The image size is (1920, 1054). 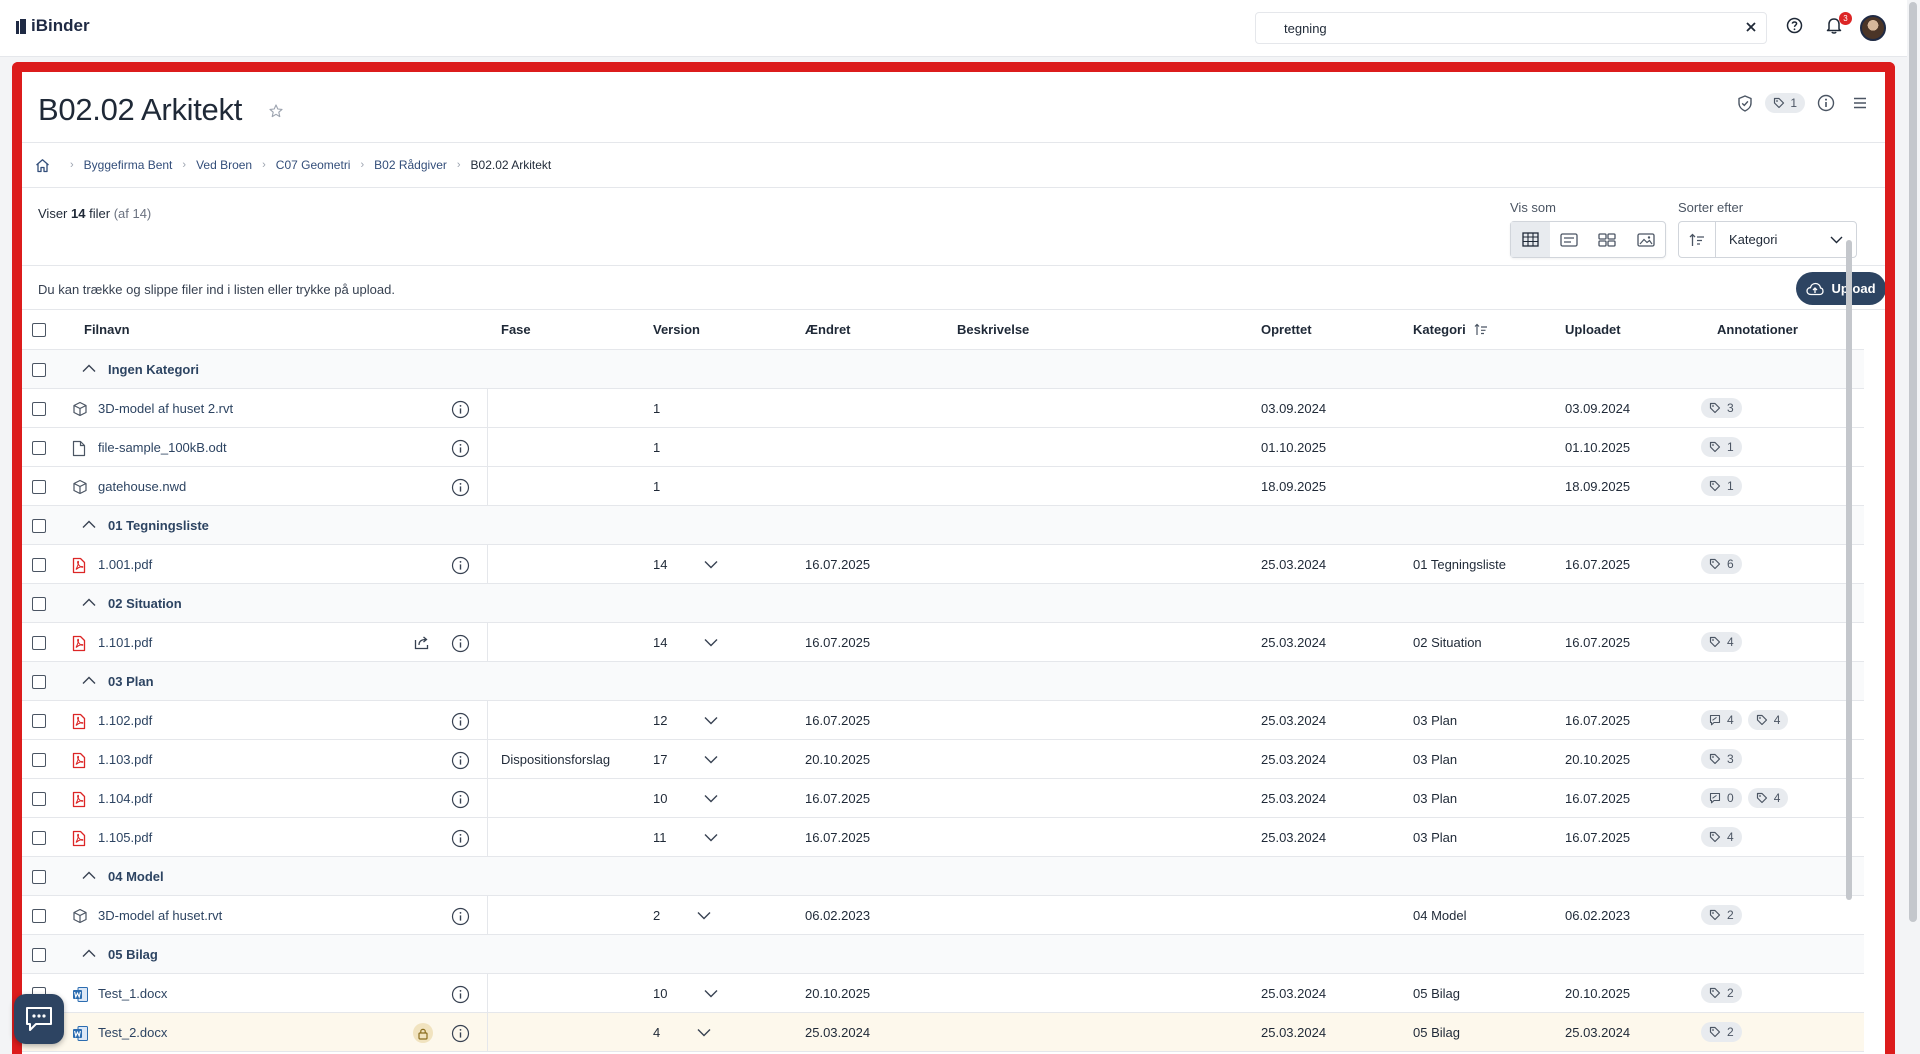 I want to click on shared-file-button, so click(x=422, y=642).